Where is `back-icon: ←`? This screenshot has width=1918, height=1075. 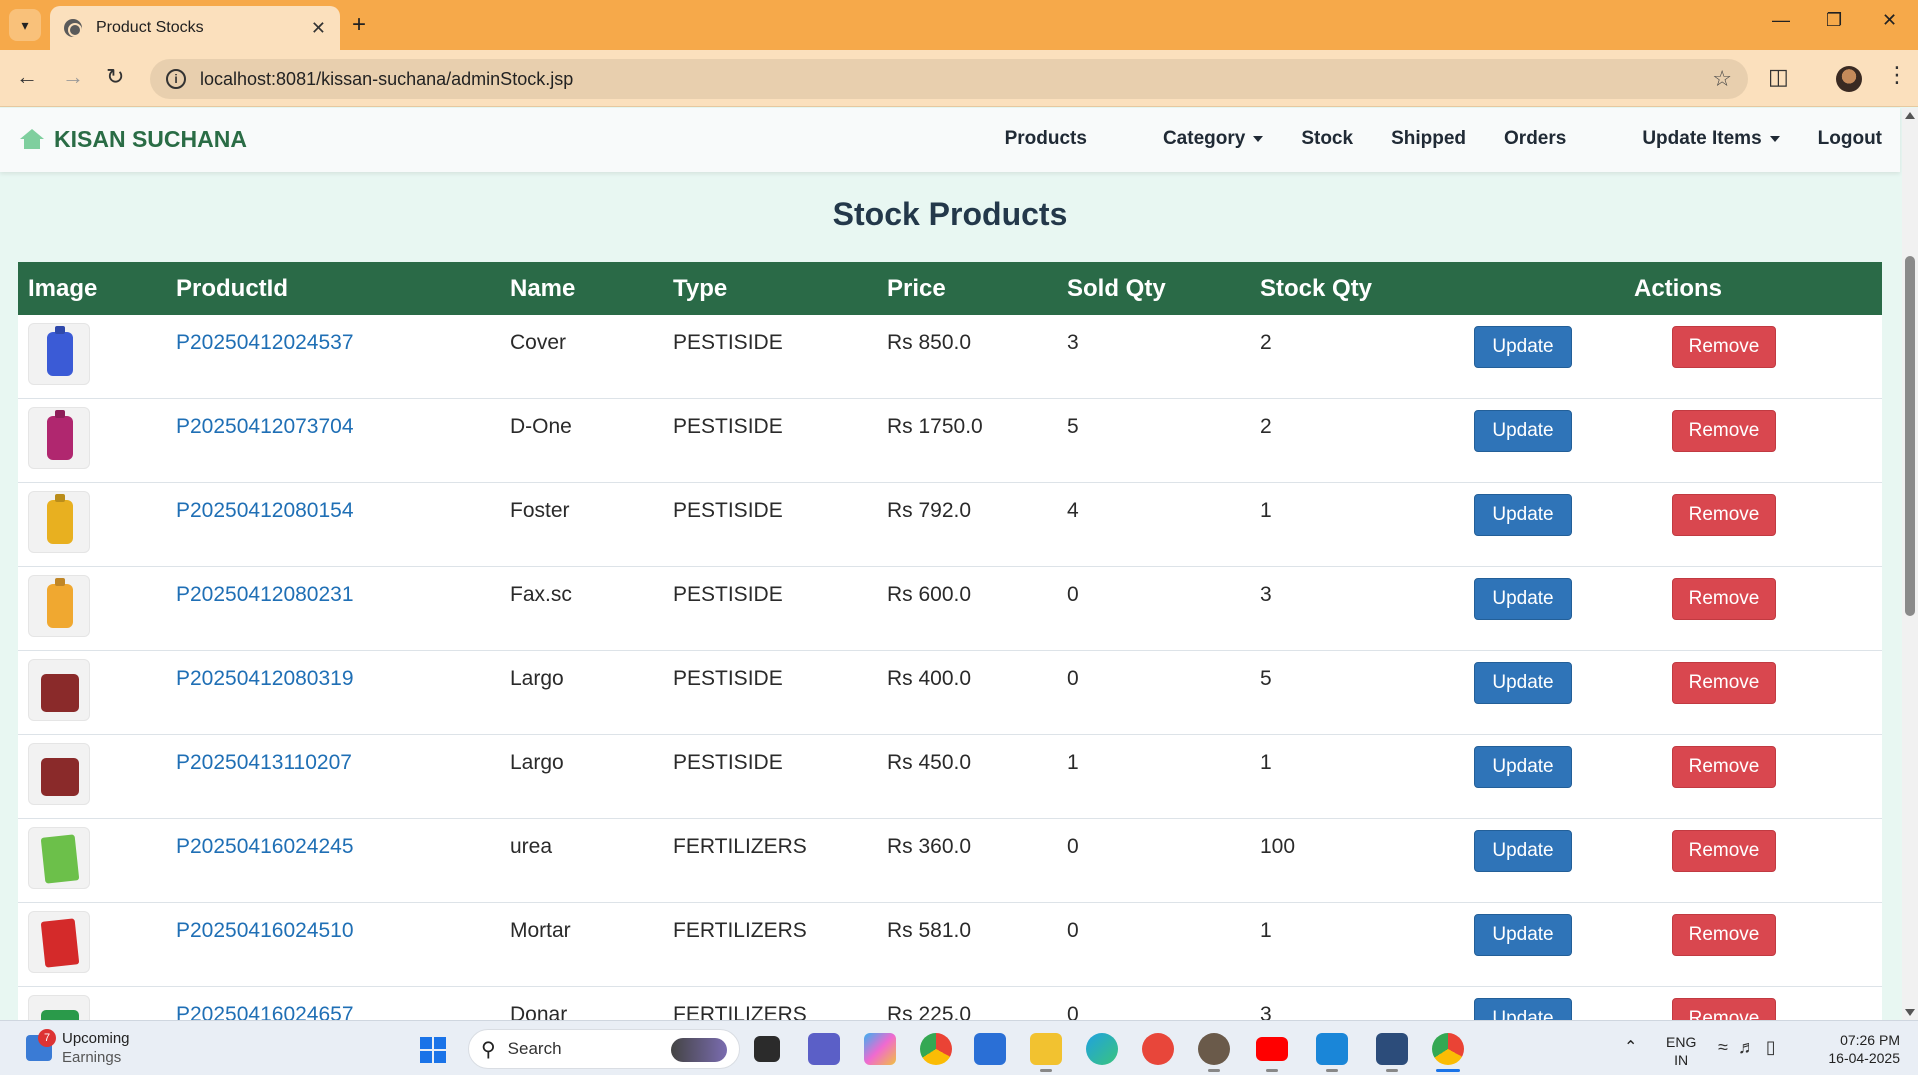
back-icon: ← is located at coordinates (27, 77).